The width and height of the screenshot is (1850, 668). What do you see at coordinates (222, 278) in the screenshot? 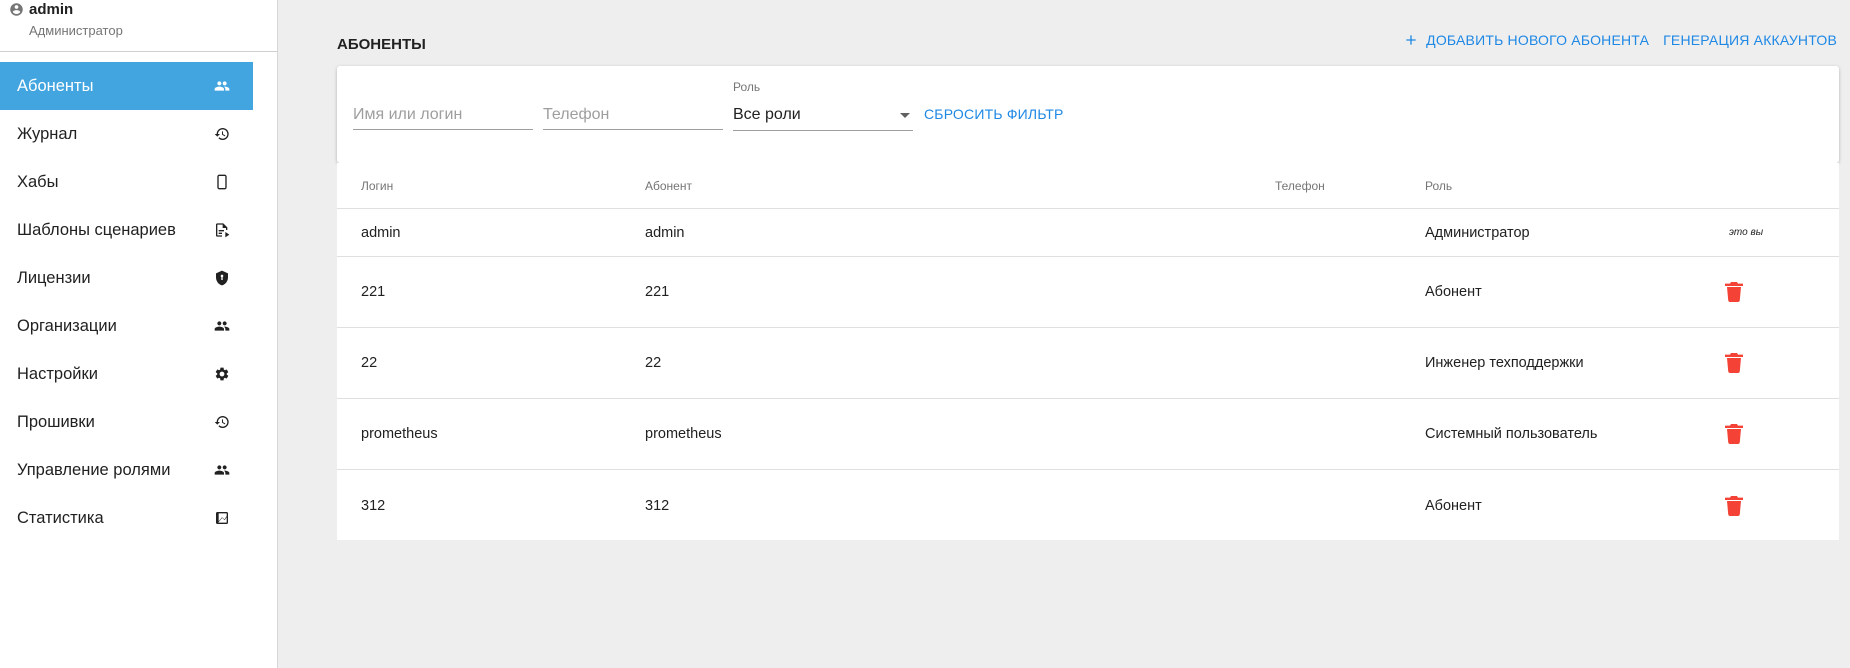
I see `shield-icon` at bounding box center [222, 278].